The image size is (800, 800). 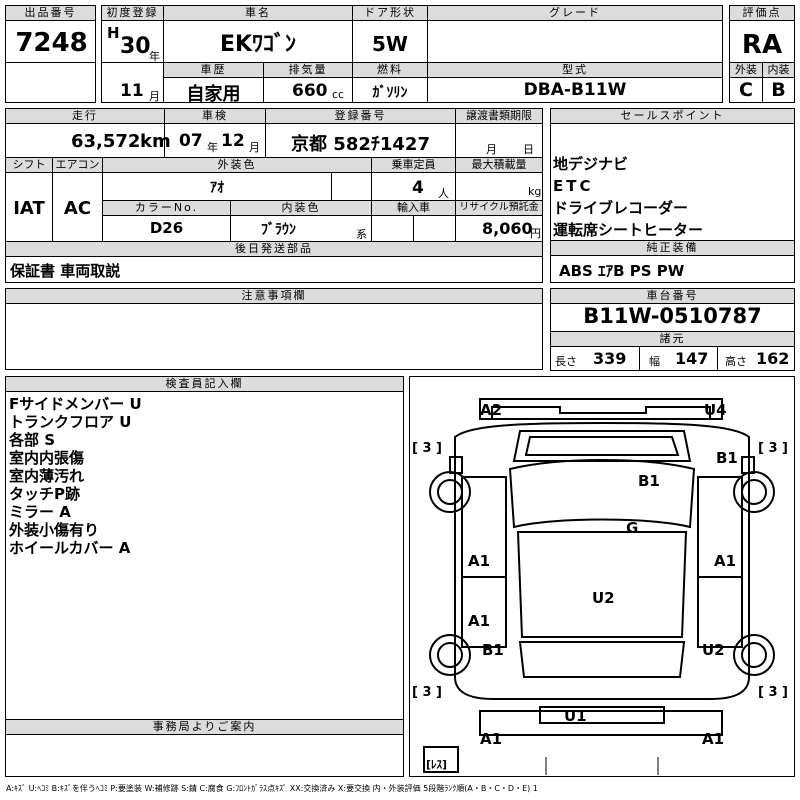 What do you see at coordinates (215, 116) in the screenshot?
I see `inspection-label: 車検` at bounding box center [215, 116].